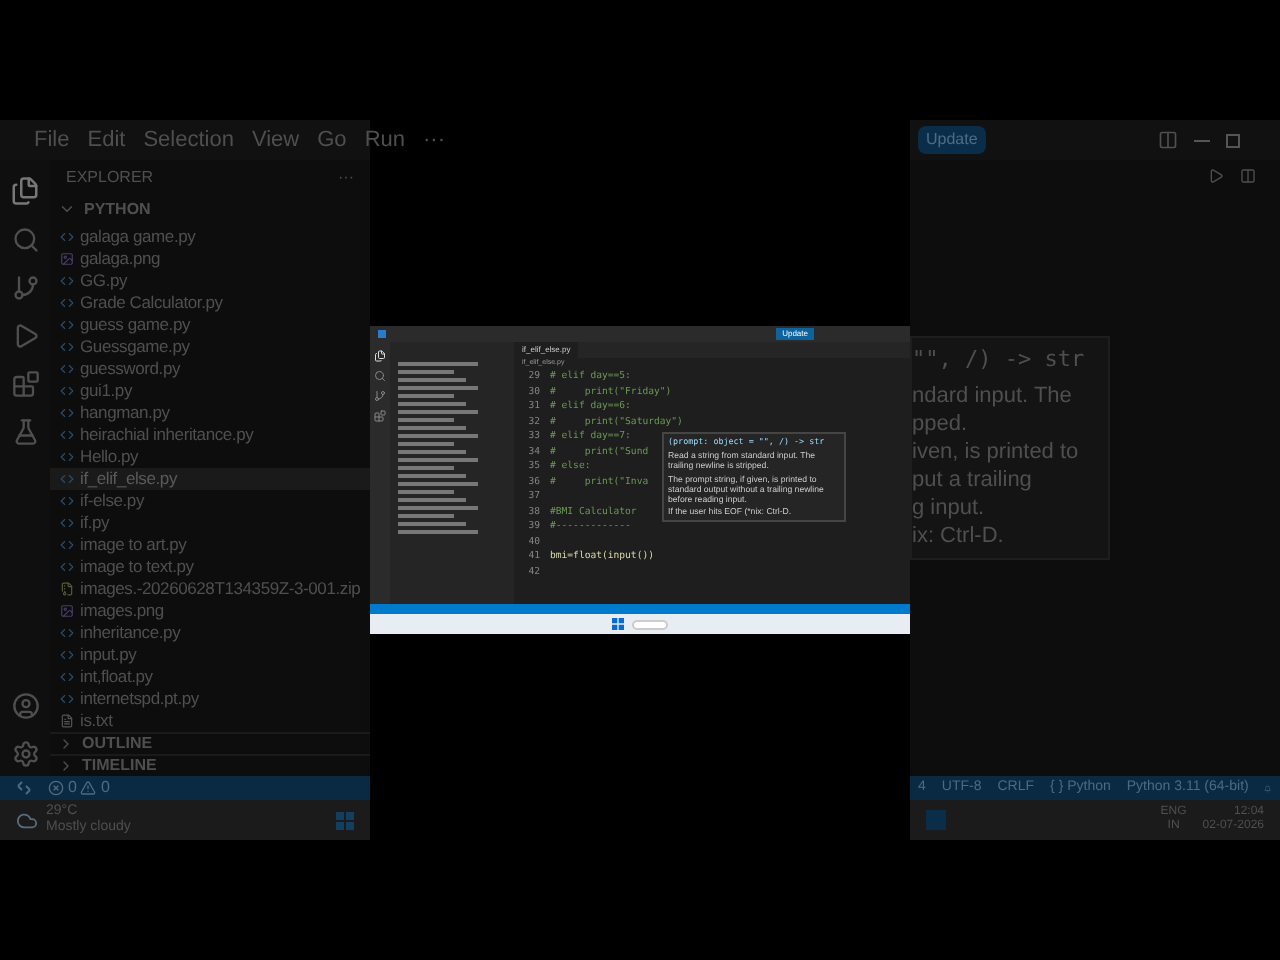  What do you see at coordinates (210, 567) in the screenshot?
I see `explorer-entry: image to text.py` at bounding box center [210, 567].